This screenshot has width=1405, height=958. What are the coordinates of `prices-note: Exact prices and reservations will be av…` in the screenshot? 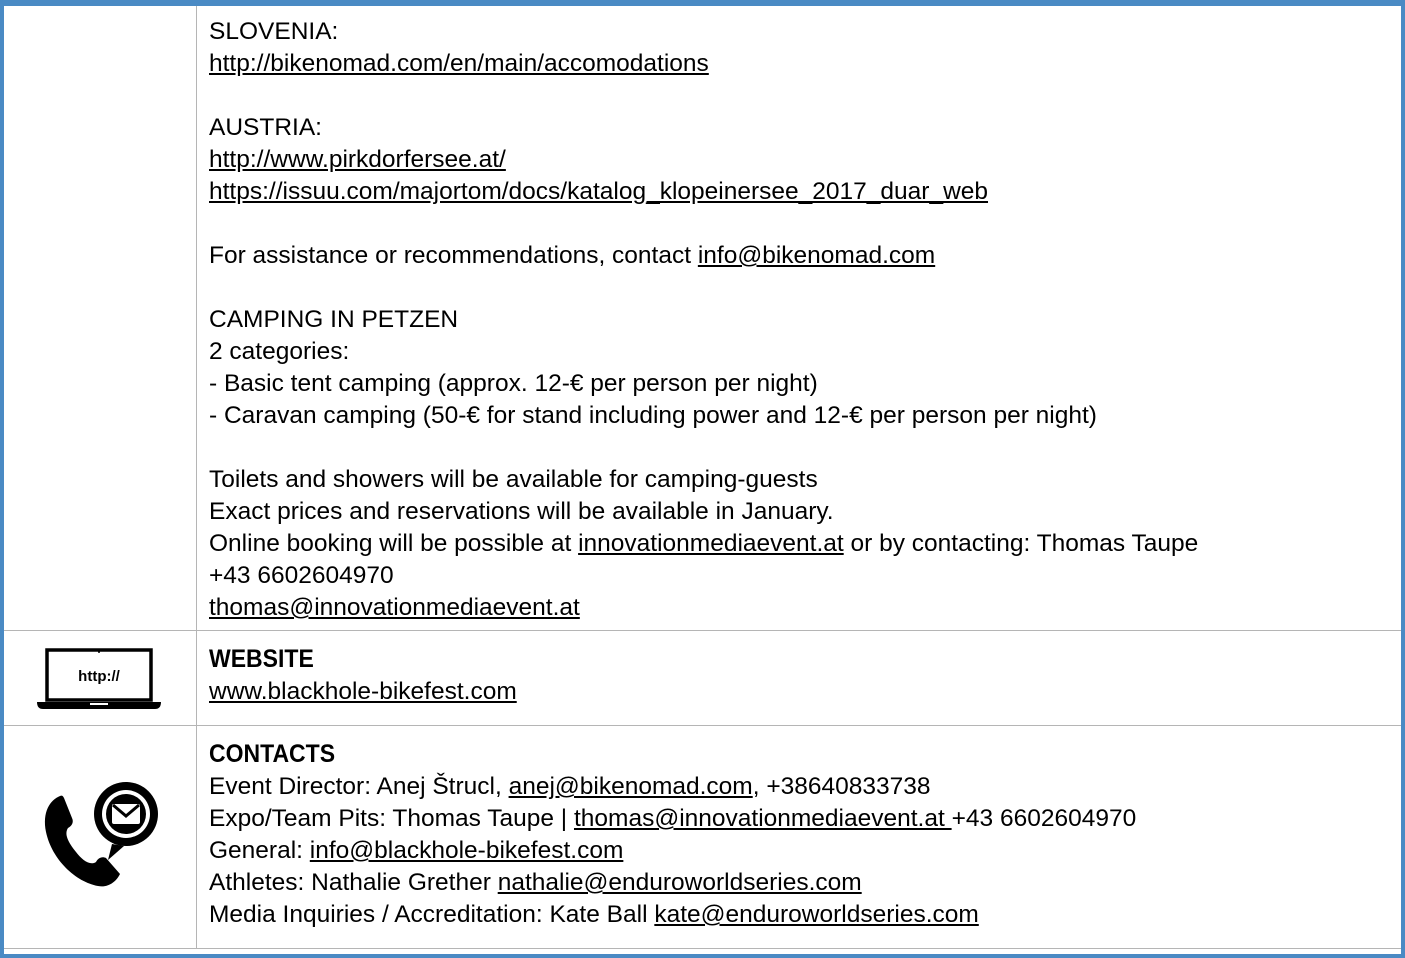 It's located at (521, 511).